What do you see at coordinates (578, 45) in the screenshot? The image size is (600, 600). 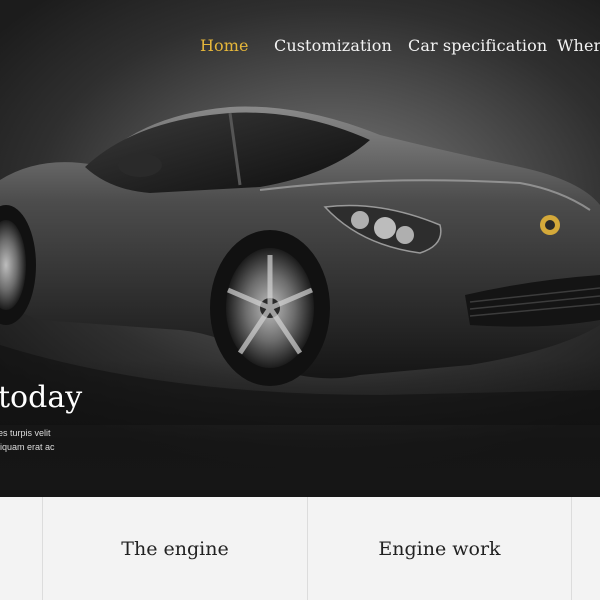 I see `nav-where: Where` at bounding box center [578, 45].